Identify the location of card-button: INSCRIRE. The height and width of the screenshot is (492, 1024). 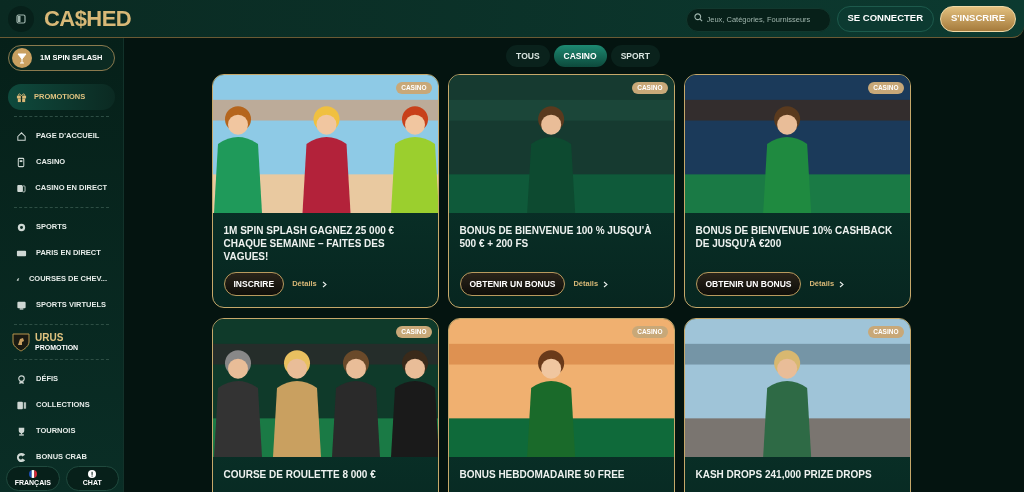
(254, 284).